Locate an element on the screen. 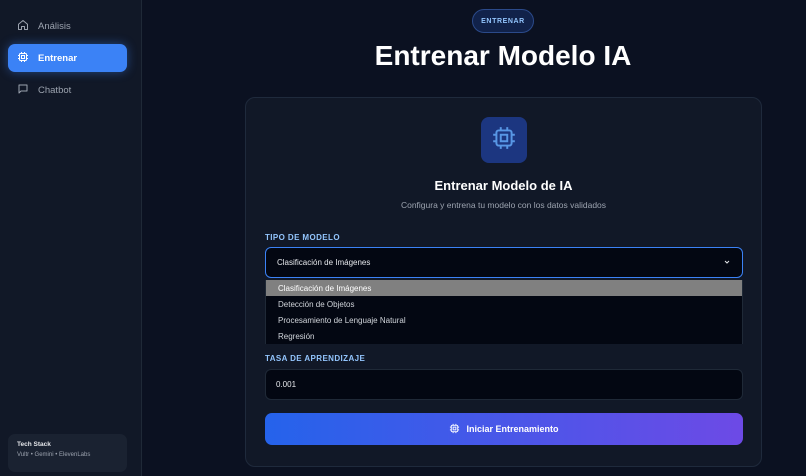  chat-icon is located at coordinates (23, 90).